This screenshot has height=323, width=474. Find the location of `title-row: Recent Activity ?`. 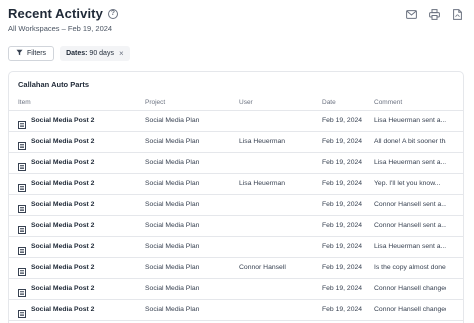

title-row: Recent Activity ? is located at coordinates (63, 13).